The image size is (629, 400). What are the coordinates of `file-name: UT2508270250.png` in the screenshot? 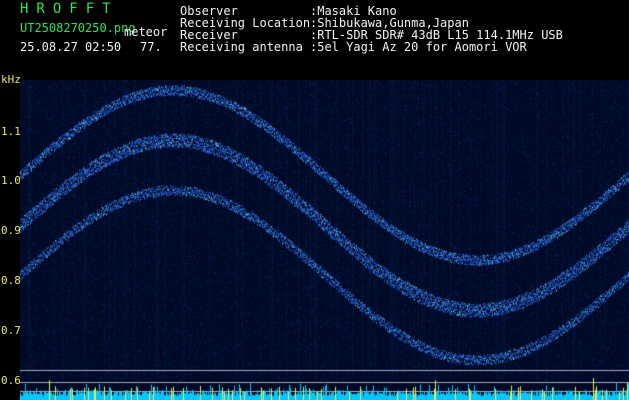 It's located at (78, 28).